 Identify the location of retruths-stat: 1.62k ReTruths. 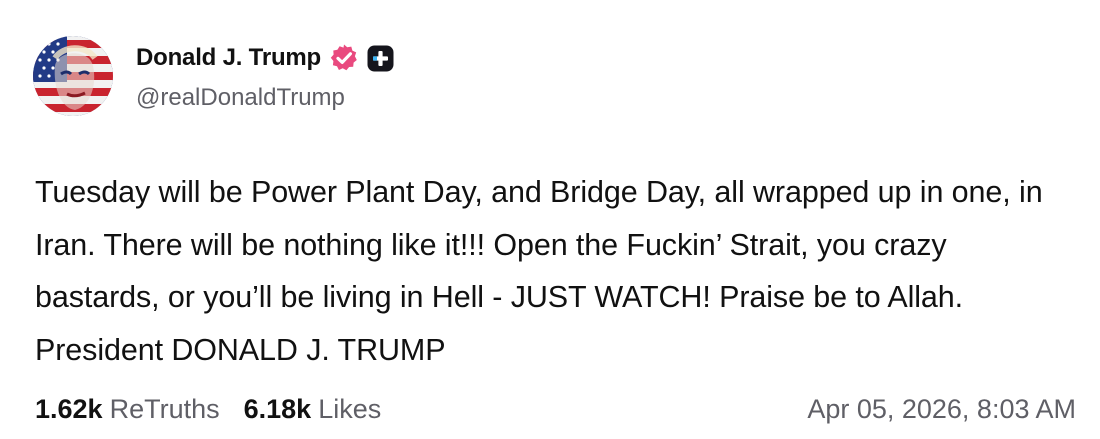
(127, 409).